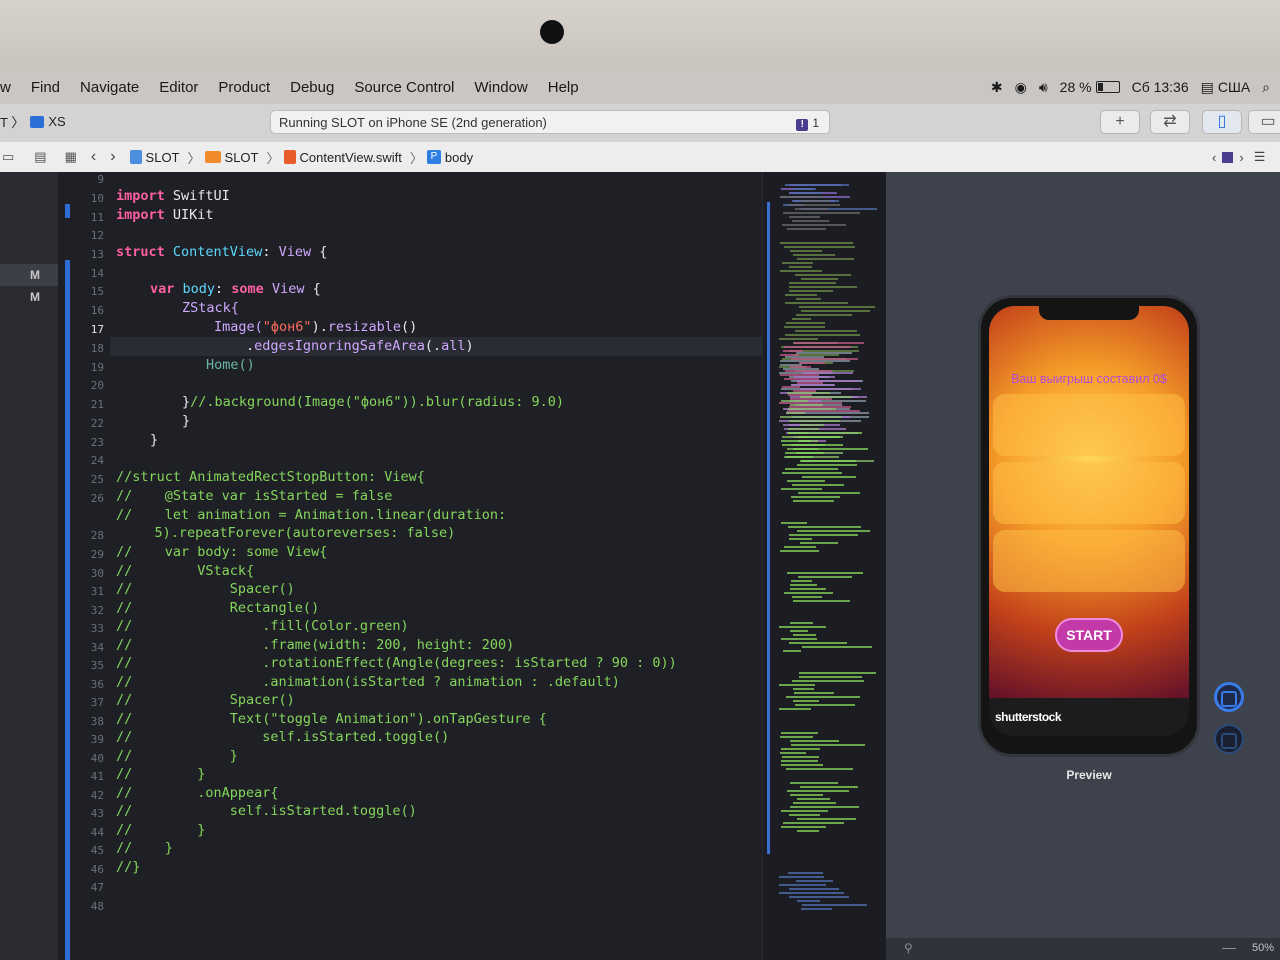 The width and height of the screenshot is (1280, 960). I want to click on navigator-toggle-button: ▯, so click(1222, 122).